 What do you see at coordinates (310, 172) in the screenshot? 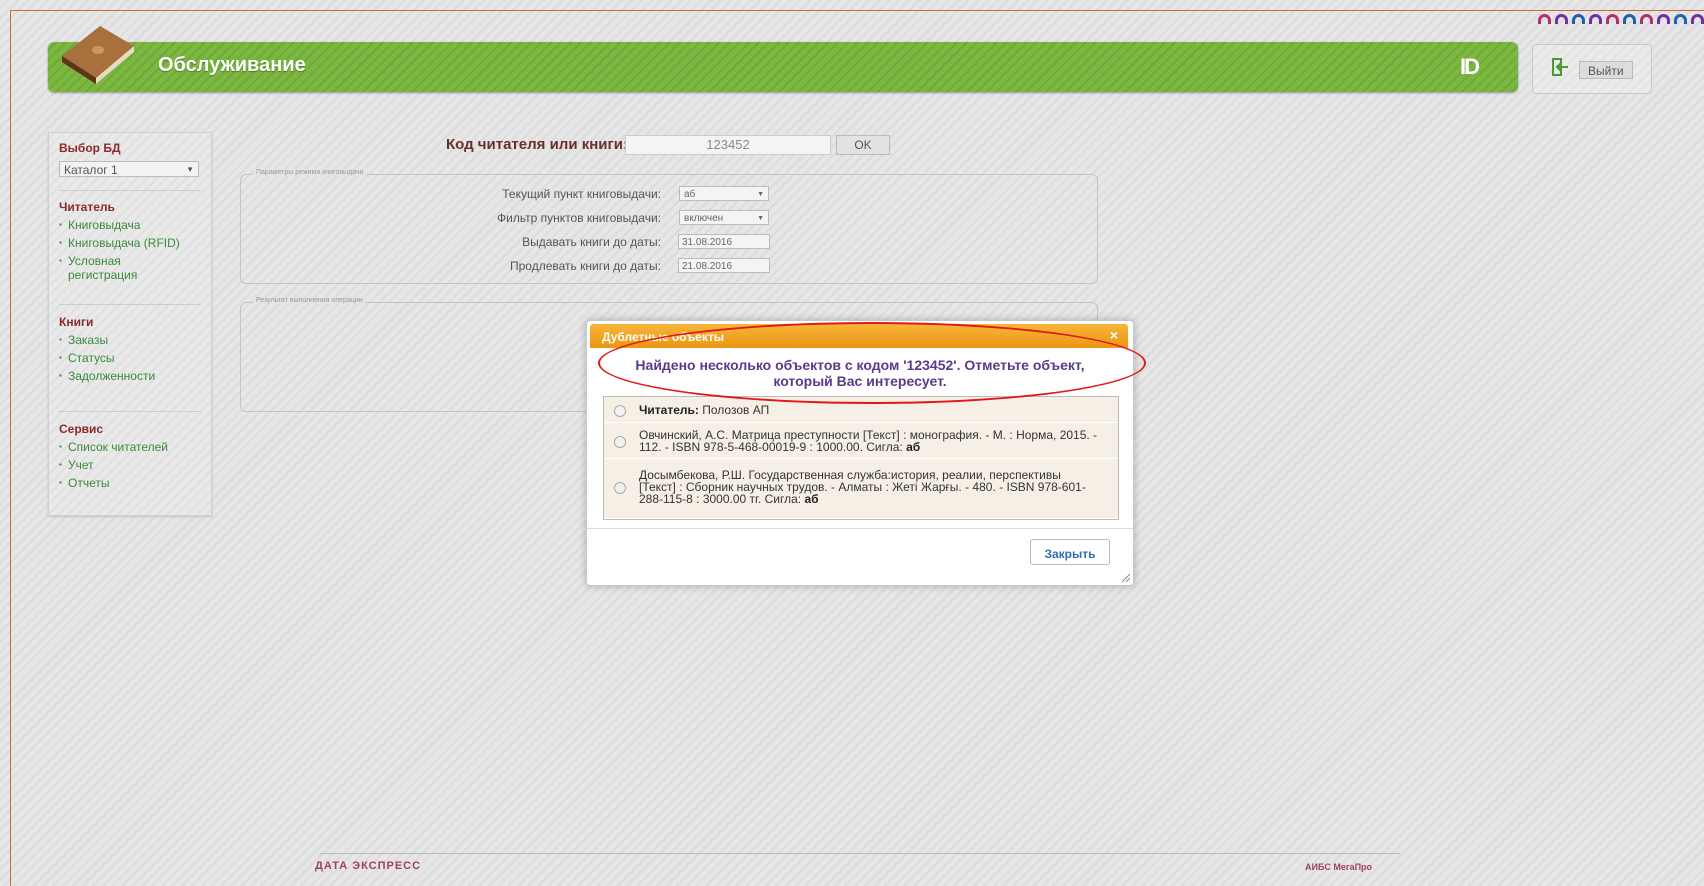
I see `params-legend: Параметры режима книговыдачи` at bounding box center [310, 172].